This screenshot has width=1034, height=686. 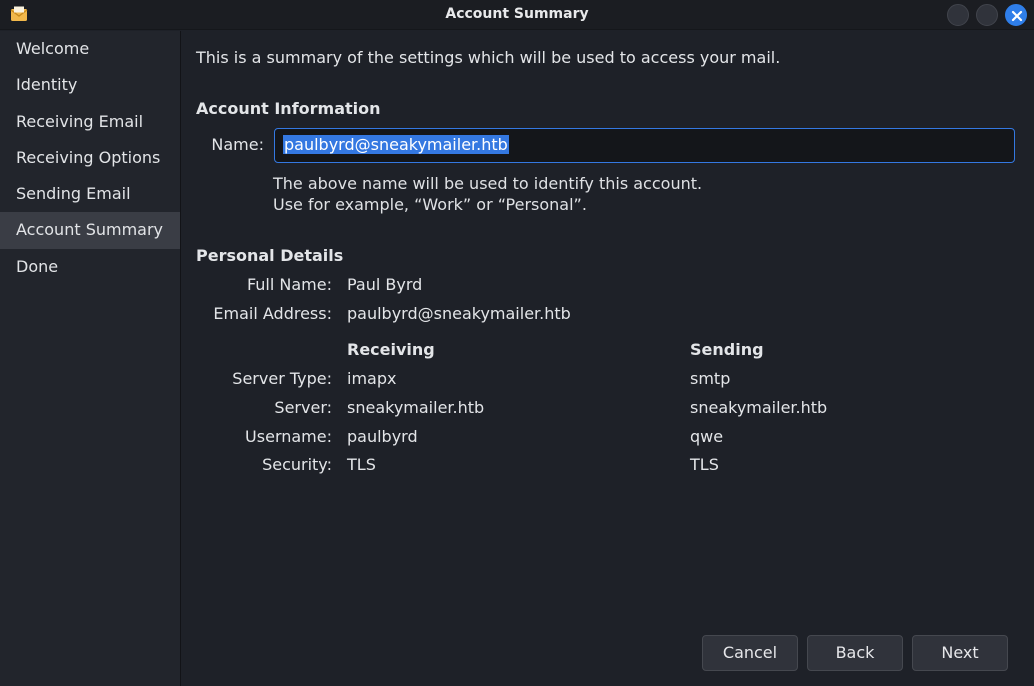 I want to click on sending-header: Sending, so click(x=727, y=349).